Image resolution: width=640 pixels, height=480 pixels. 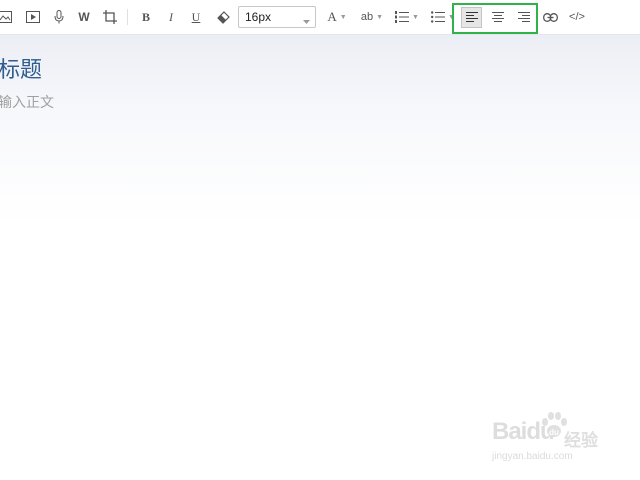 I want to click on body-placeholder: 输入正文, so click(x=27, y=102).